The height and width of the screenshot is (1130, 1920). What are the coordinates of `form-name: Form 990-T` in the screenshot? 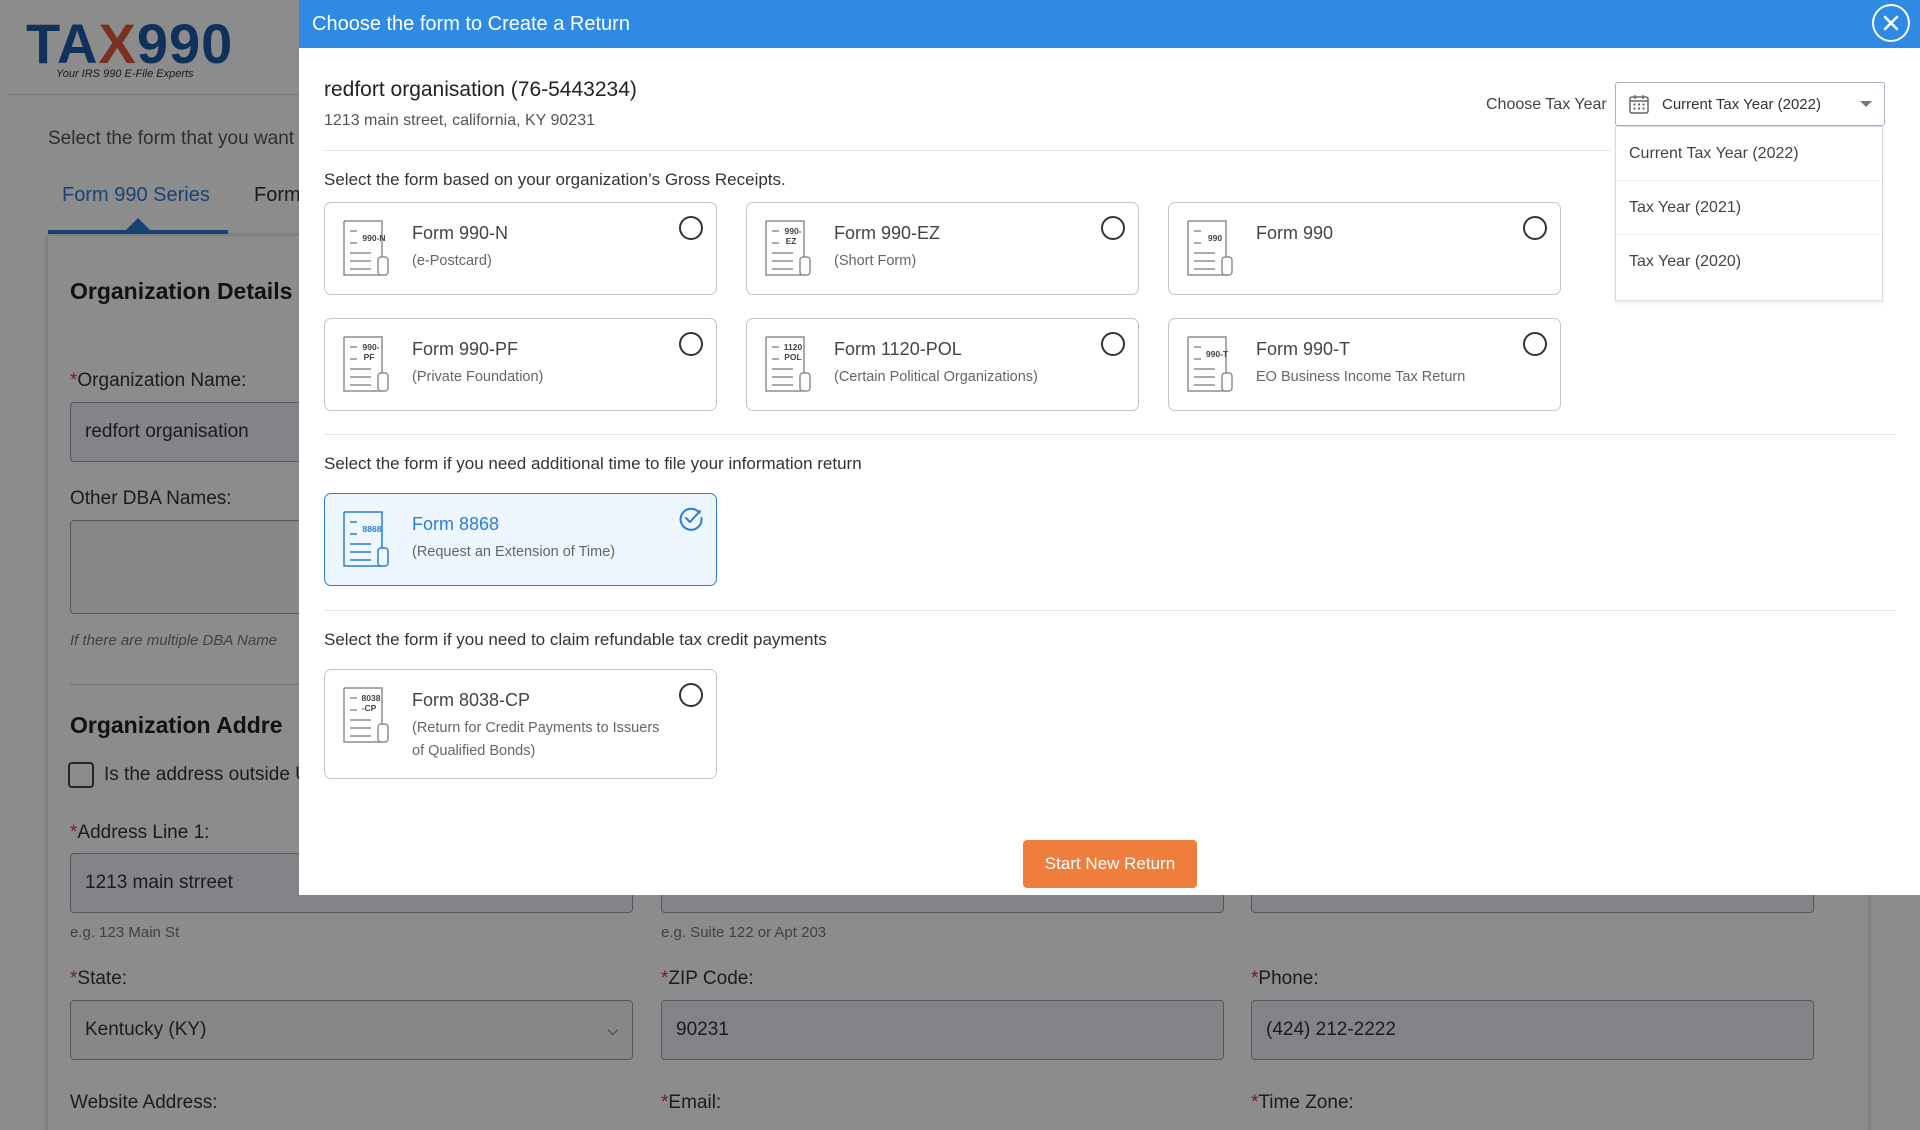 It's located at (1303, 349).